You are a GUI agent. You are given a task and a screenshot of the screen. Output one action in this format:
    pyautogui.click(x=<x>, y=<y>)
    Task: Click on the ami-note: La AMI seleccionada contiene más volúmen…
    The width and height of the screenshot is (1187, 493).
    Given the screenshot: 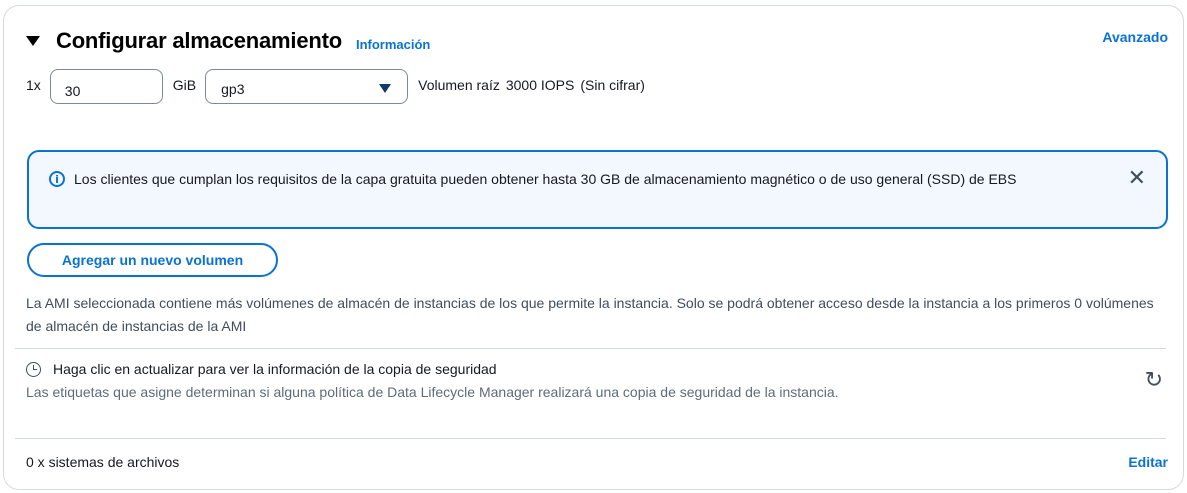 What is the action you would take?
    pyautogui.click(x=590, y=314)
    